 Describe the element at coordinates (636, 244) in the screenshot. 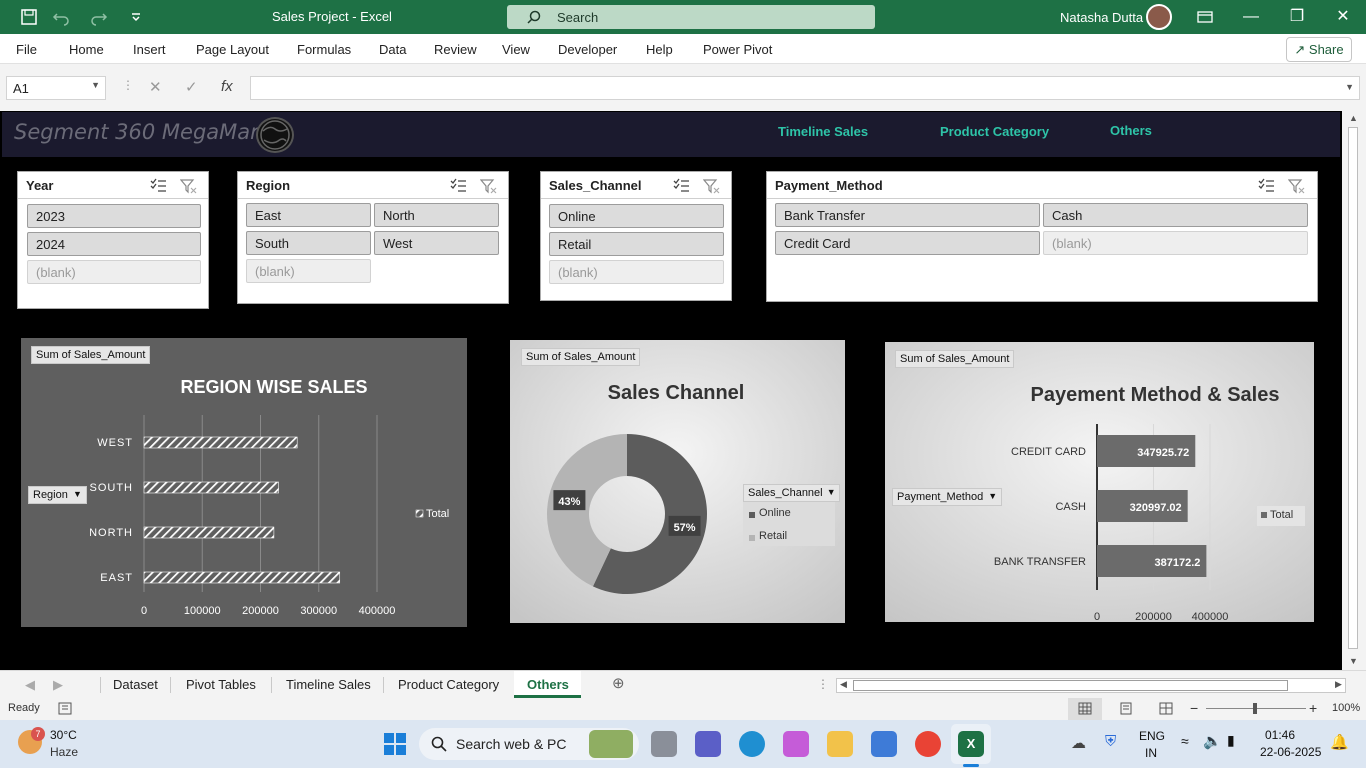

I see `slicer-item: Retail` at that location.